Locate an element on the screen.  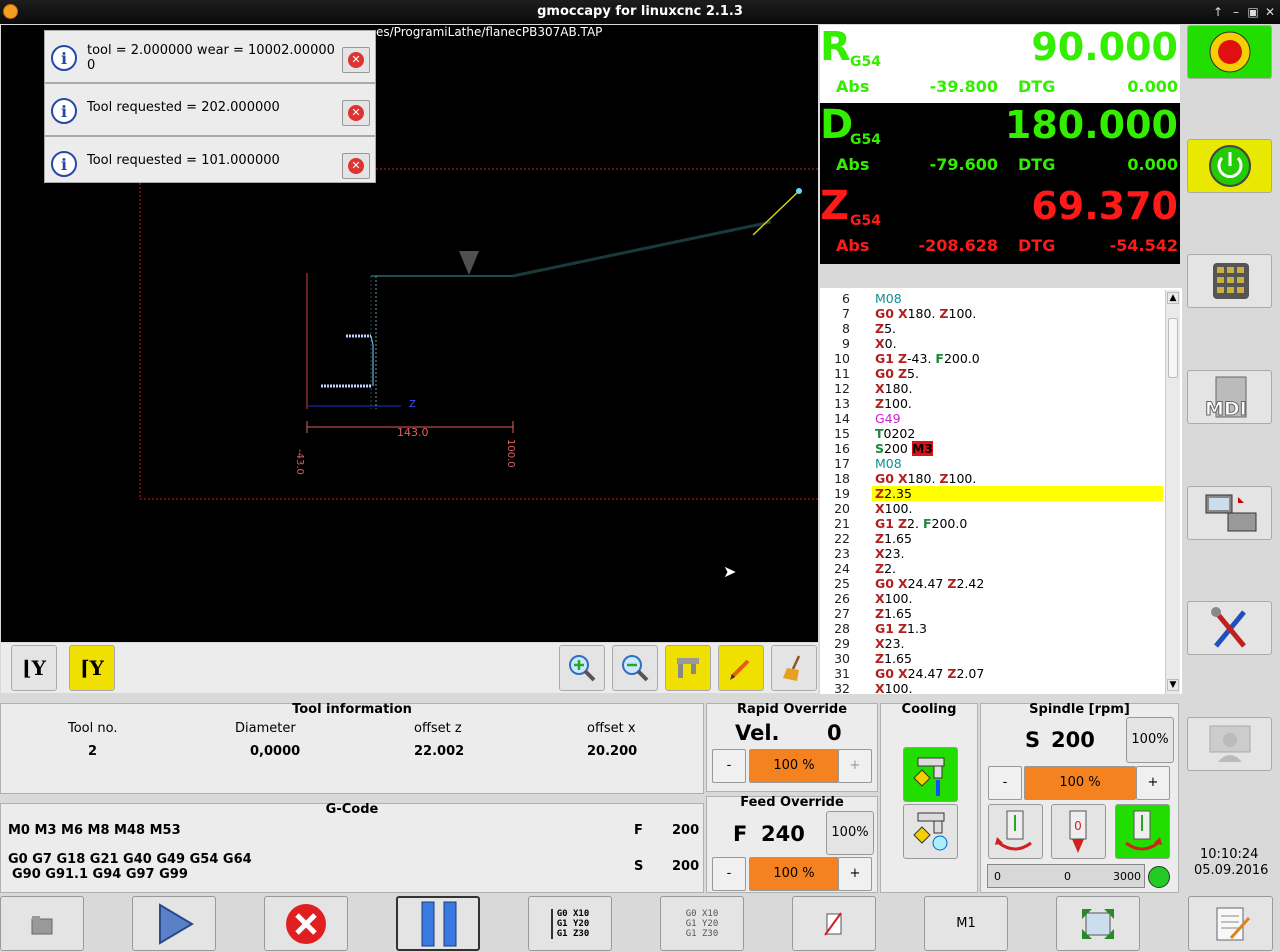
pause-program-button is located at coordinates (438, 923).